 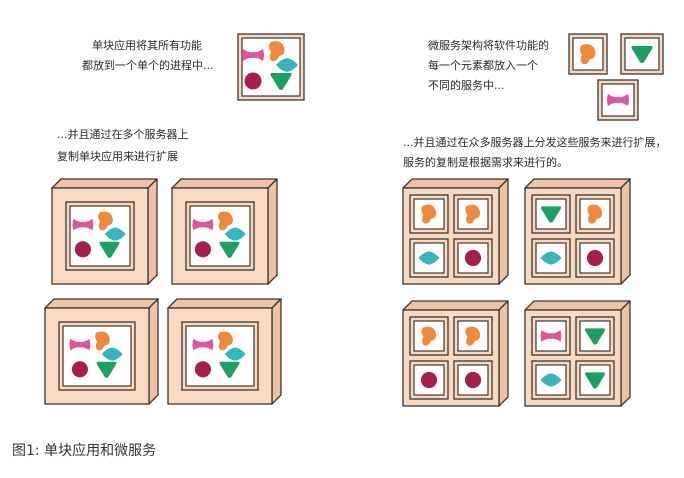 I want to click on service-frame-orange, so click(x=588, y=54).